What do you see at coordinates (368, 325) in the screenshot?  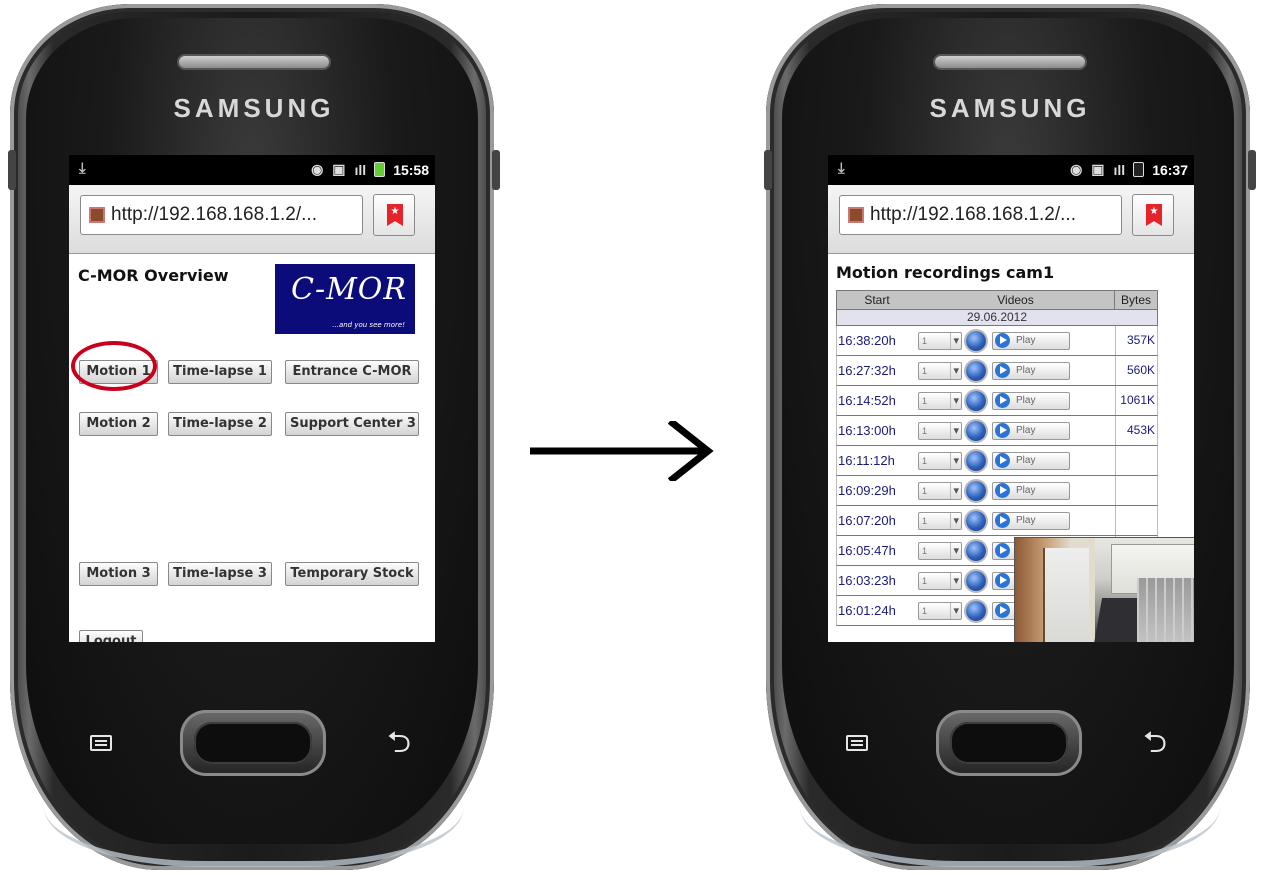 I see `logo-tagline: ...and you see more!` at bounding box center [368, 325].